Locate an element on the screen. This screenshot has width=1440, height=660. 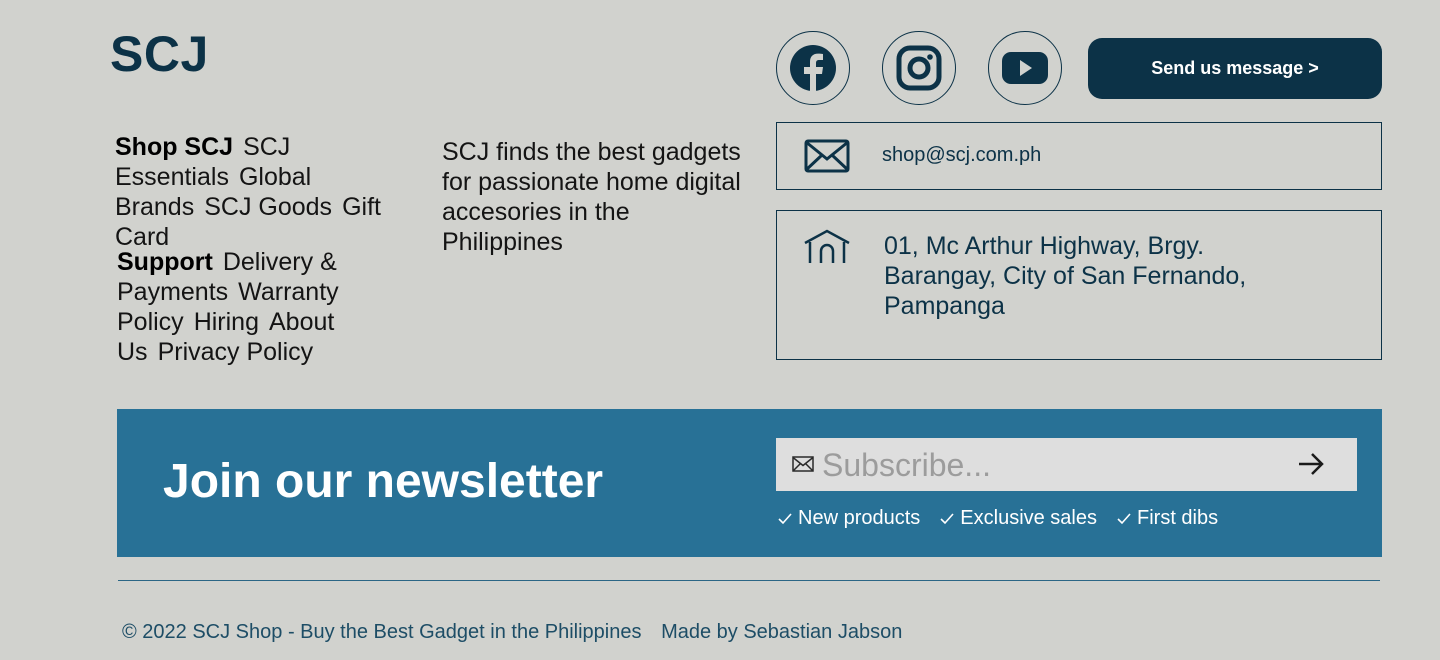
youtube-icon is located at coordinates (1025, 68).